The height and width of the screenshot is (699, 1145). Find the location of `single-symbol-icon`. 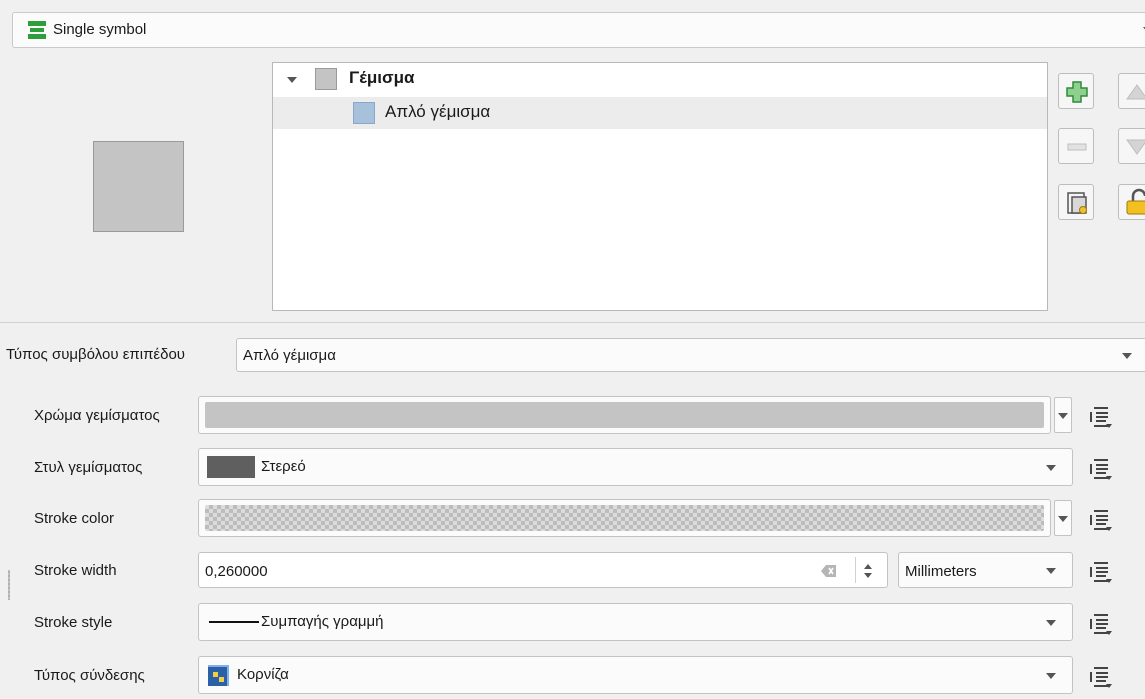

single-symbol-icon is located at coordinates (37, 30).